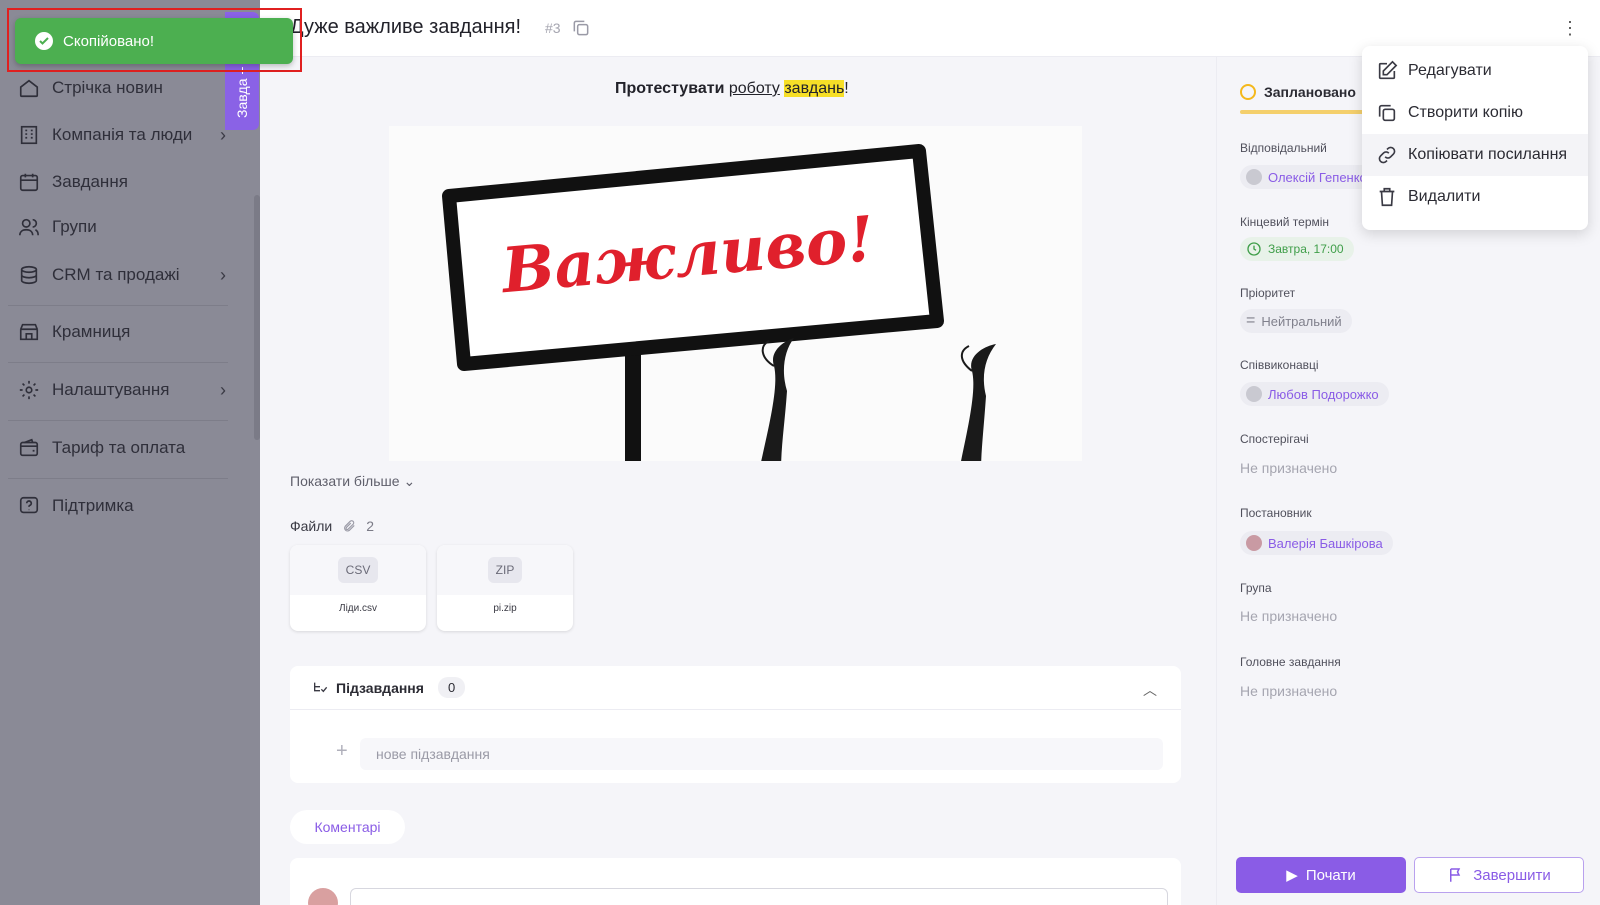 The height and width of the screenshot is (905, 1600). I want to click on task-number: #3, so click(553, 28).